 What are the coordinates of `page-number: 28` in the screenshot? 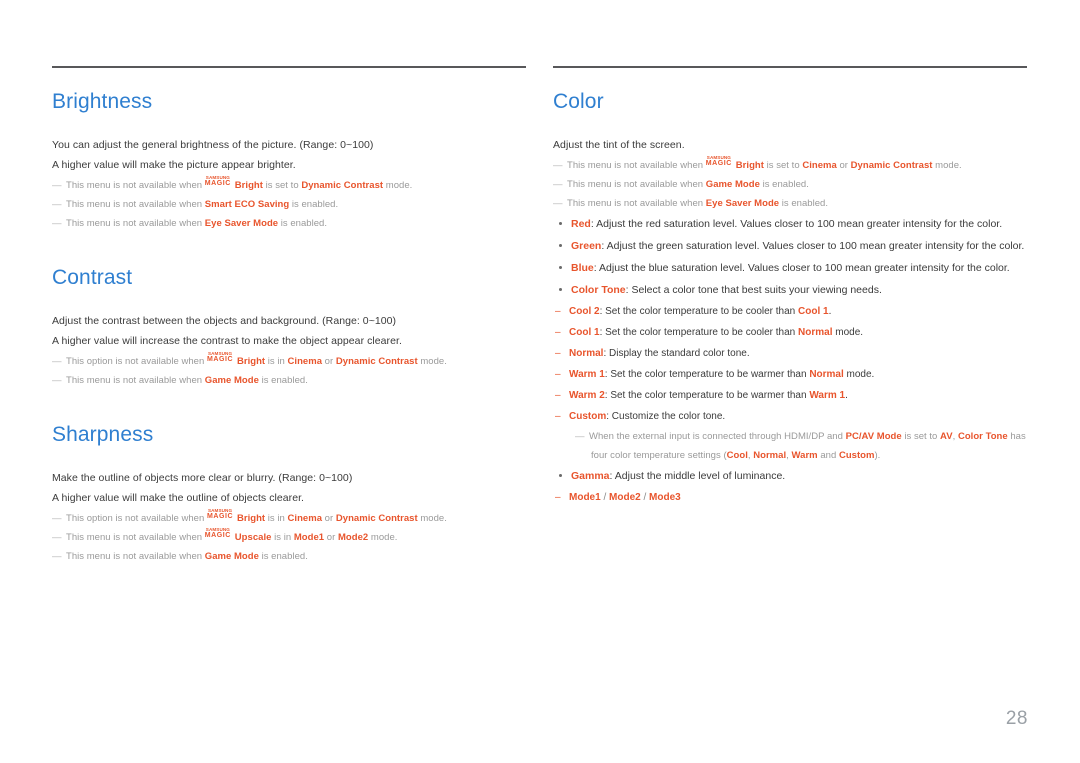 It's located at (1016, 718).